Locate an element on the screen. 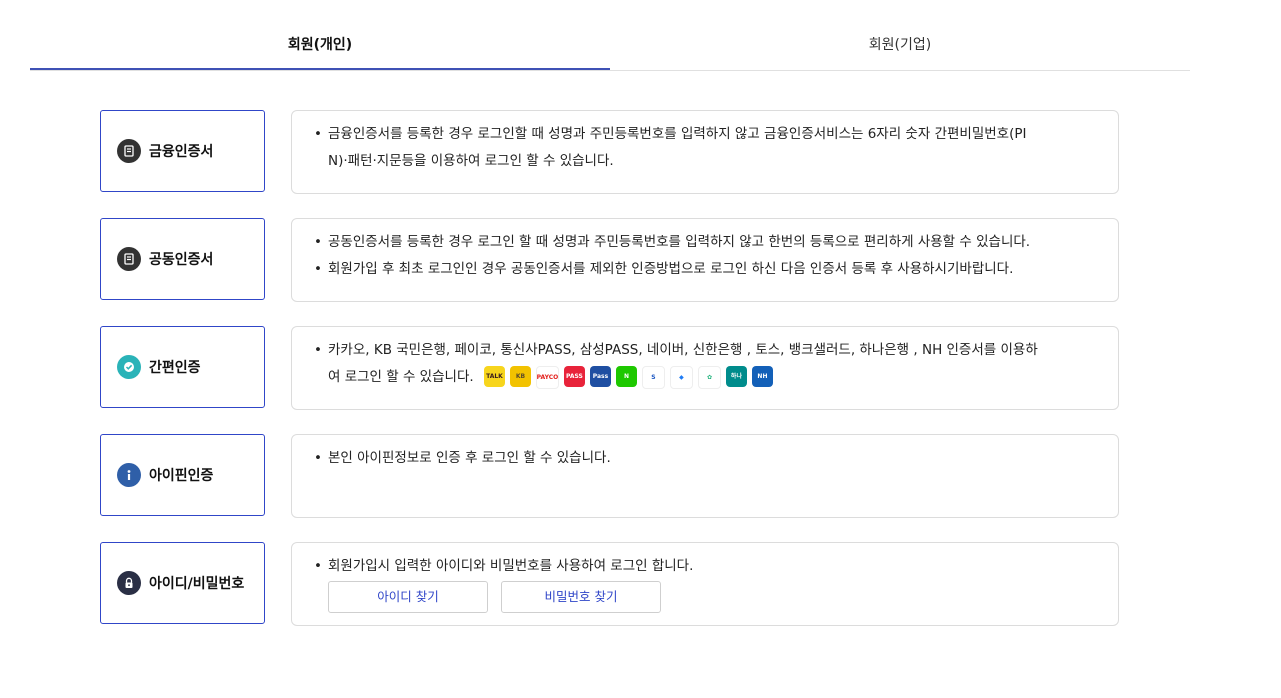 Image resolution: width=1281 pixels, height=698 pixels. ipin-auth-label: 아이핀인증 is located at coordinates (181, 476).